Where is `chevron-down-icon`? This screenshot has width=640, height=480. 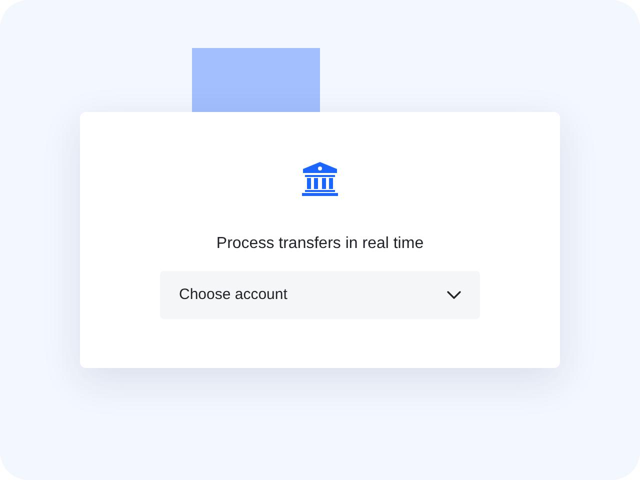 chevron-down-icon is located at coordinates (454, 295).